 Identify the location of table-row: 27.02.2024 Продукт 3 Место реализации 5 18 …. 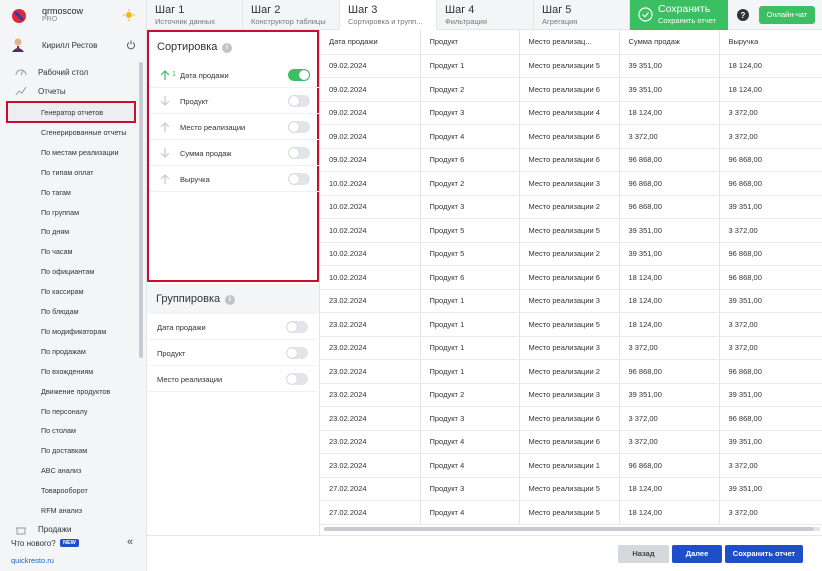
(571, 489).